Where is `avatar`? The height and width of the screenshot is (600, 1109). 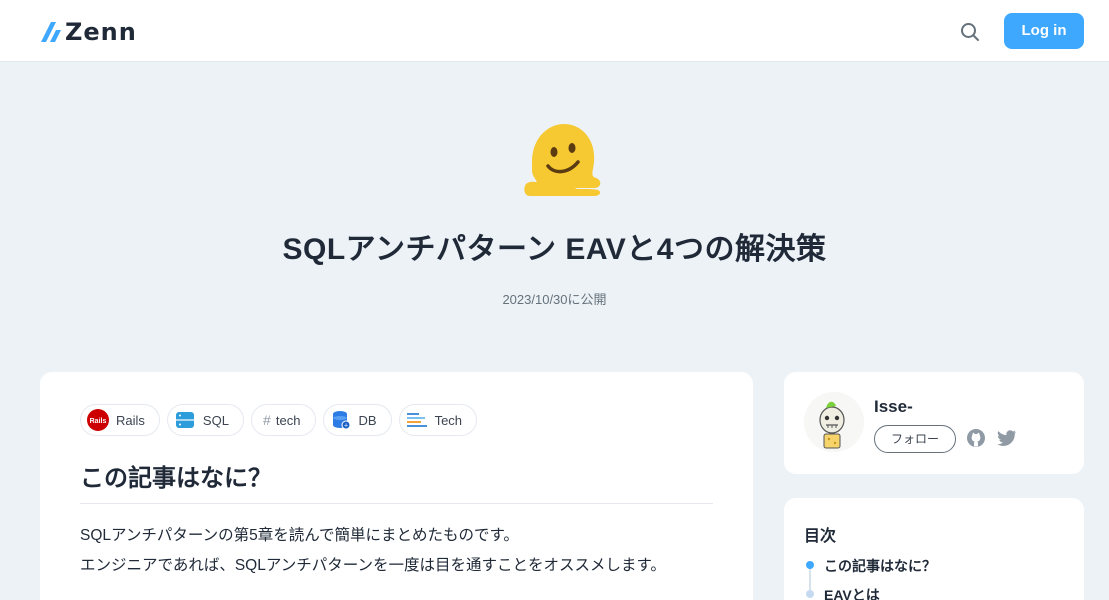 avatar is located at coordinates (834, 422).